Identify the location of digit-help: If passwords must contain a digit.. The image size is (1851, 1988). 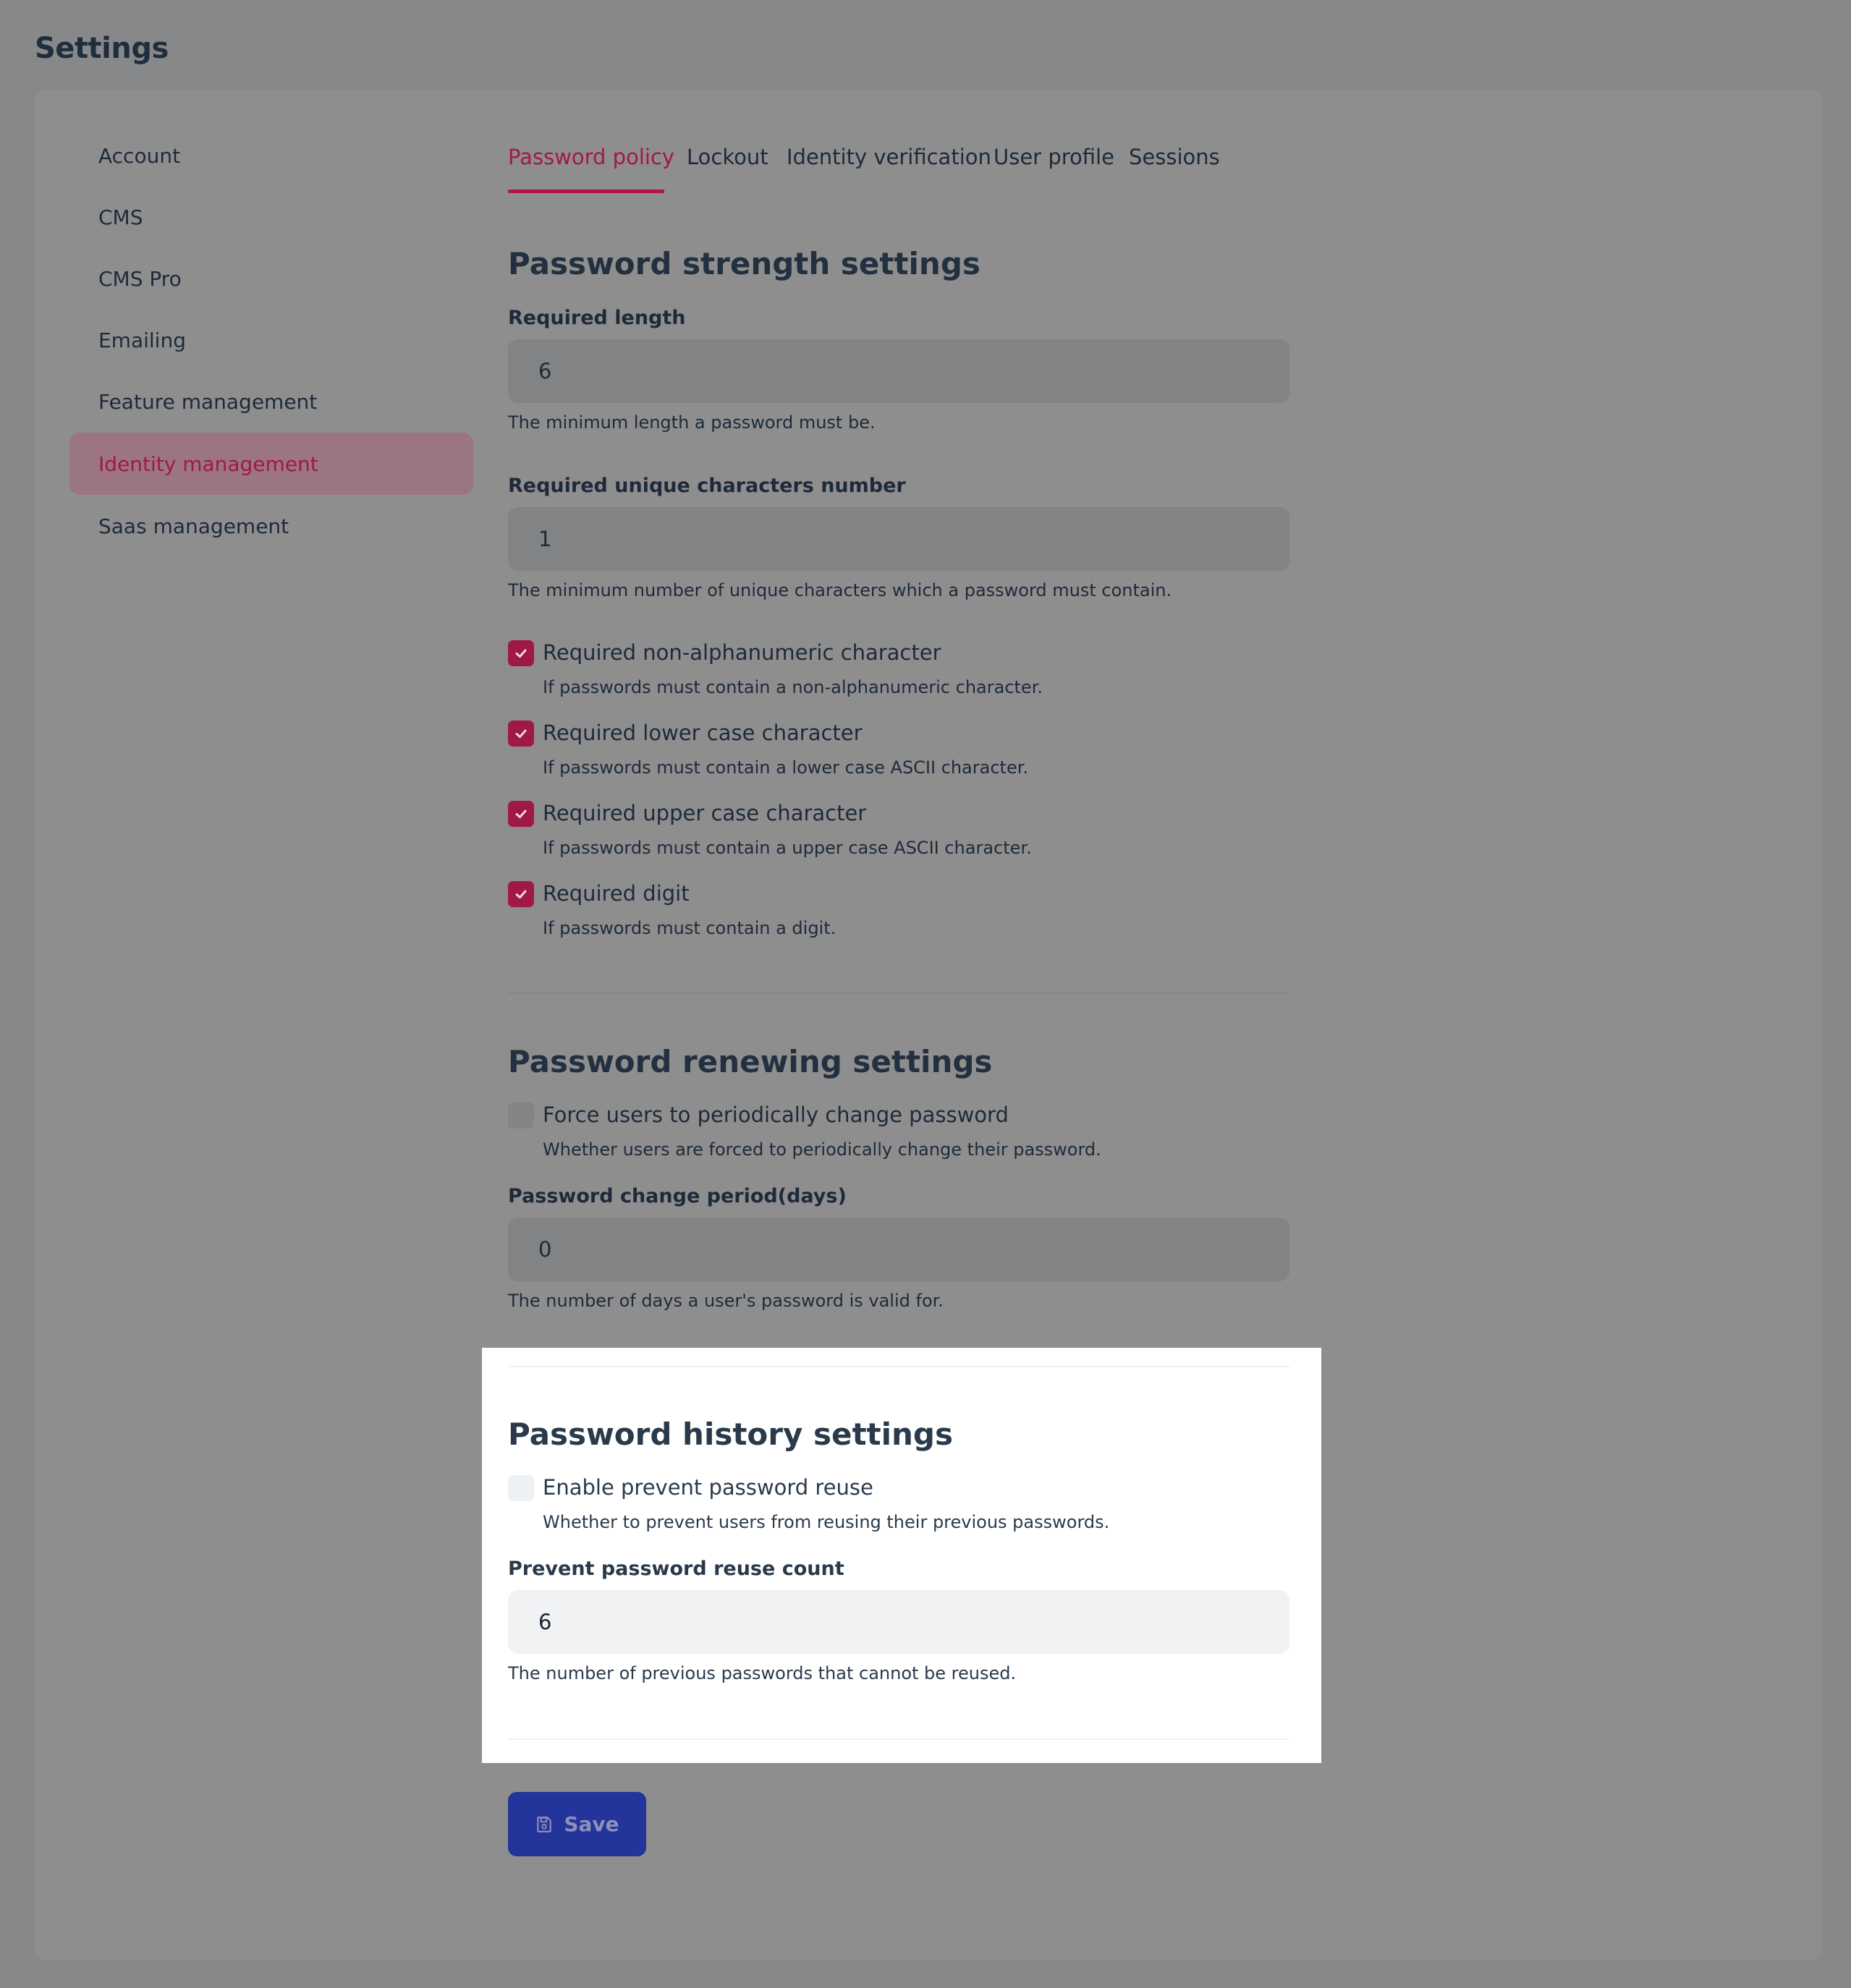
(689, 928).